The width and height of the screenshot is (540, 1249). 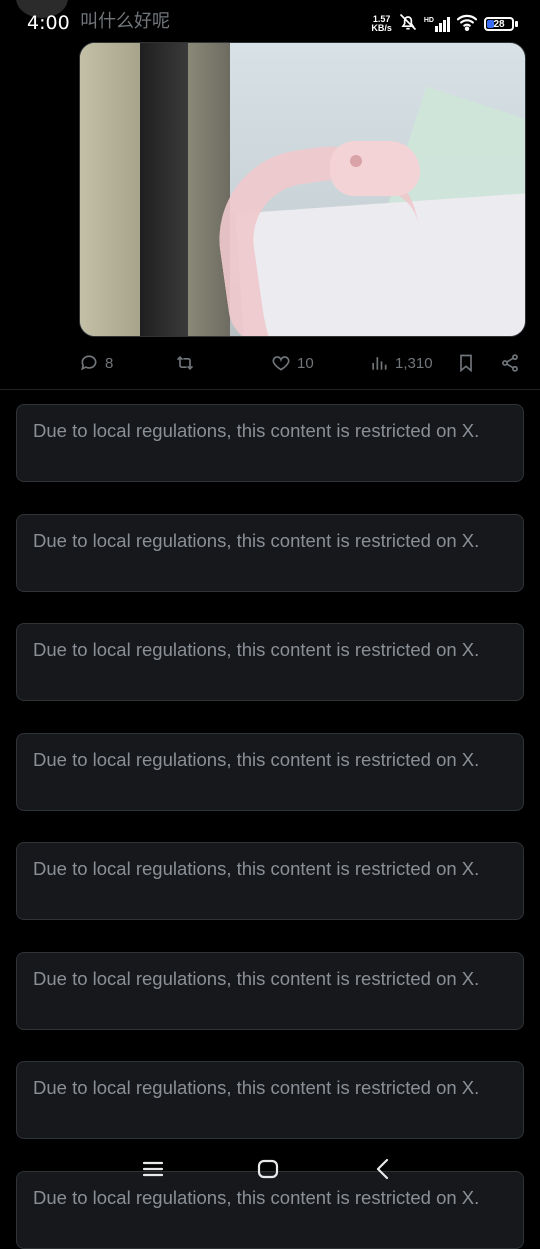 I want to click on reply-icon, so click(x=89, y=363).